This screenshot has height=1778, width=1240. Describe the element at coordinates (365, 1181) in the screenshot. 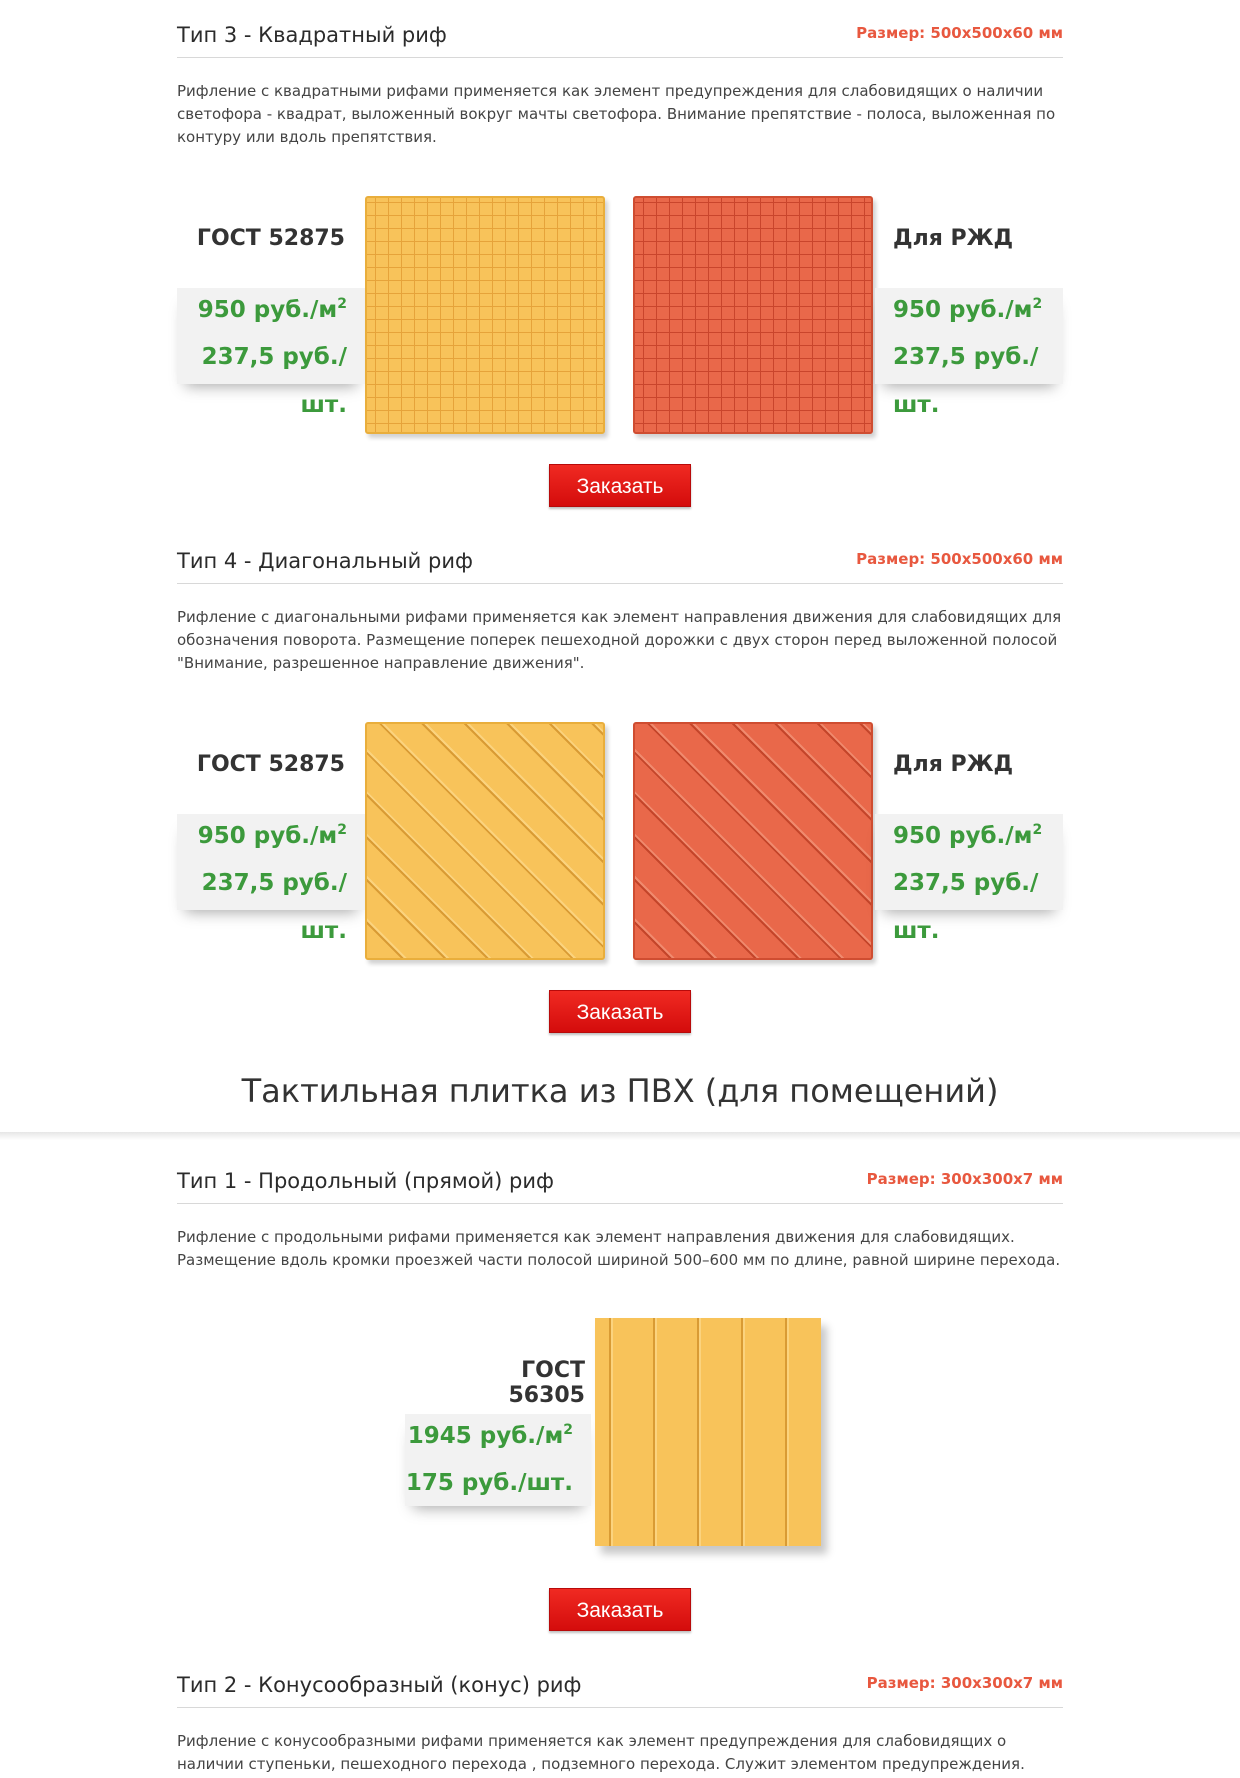

I see `section-title: Тип 1 - Продольный (прямой) риф` at that location.